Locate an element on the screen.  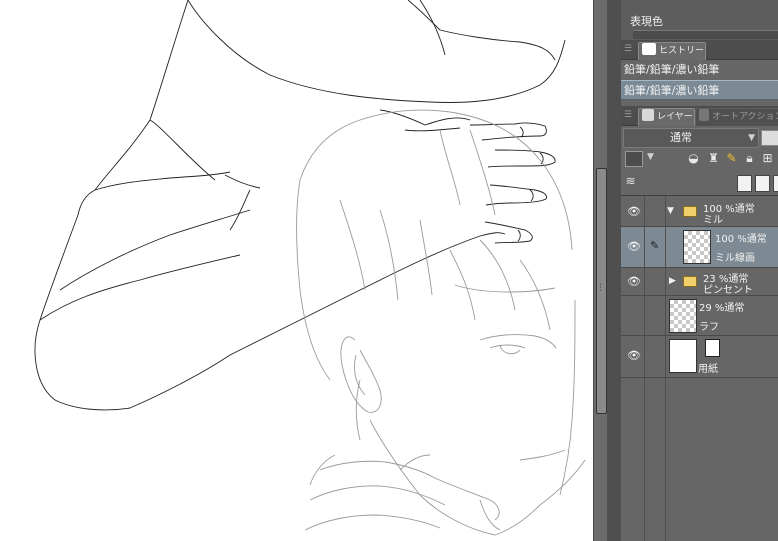
new-vector-layer-icon is located at coordinates (762, 183).